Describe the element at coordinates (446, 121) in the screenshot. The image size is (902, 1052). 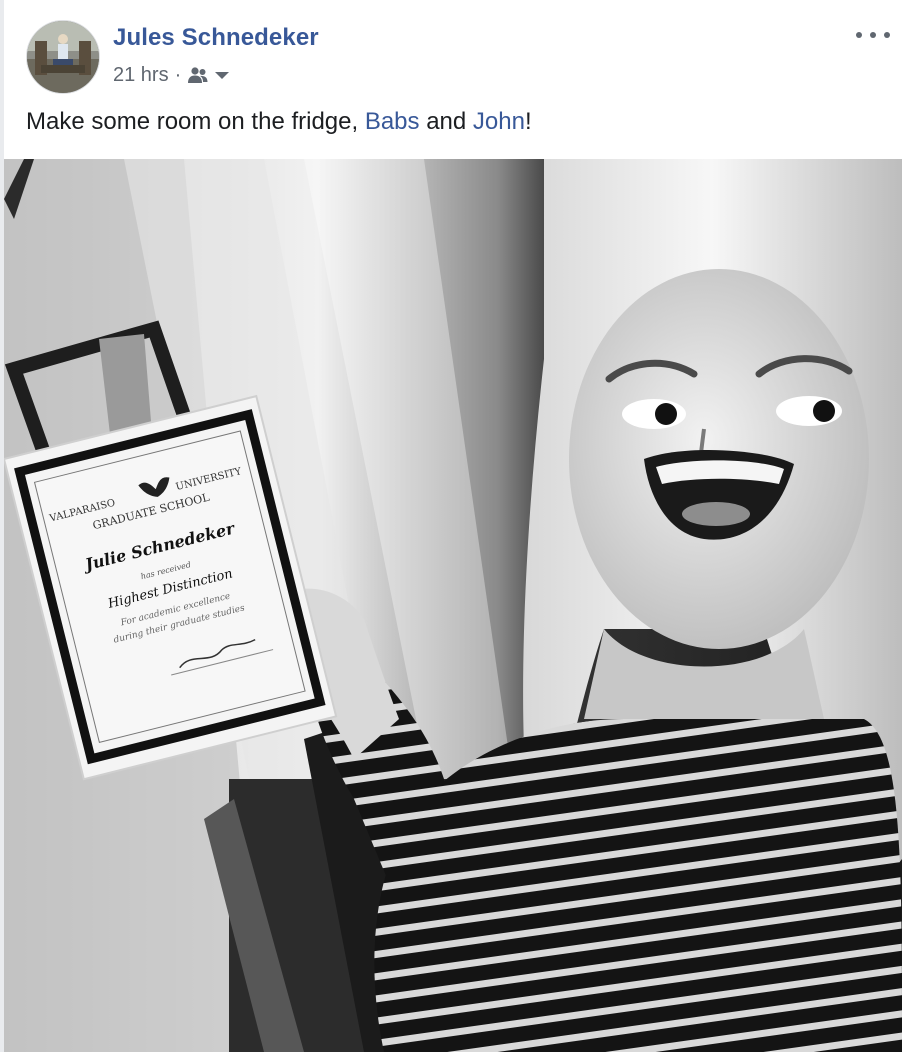
I see `caption-text: and` at that location.